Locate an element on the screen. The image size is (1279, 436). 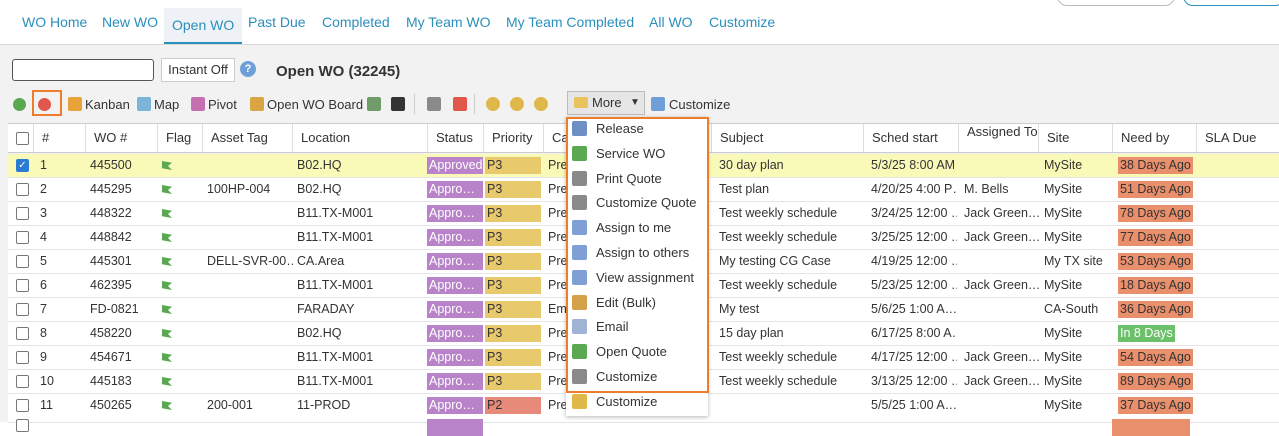
pdf-button is located at coordinates (460, 104).